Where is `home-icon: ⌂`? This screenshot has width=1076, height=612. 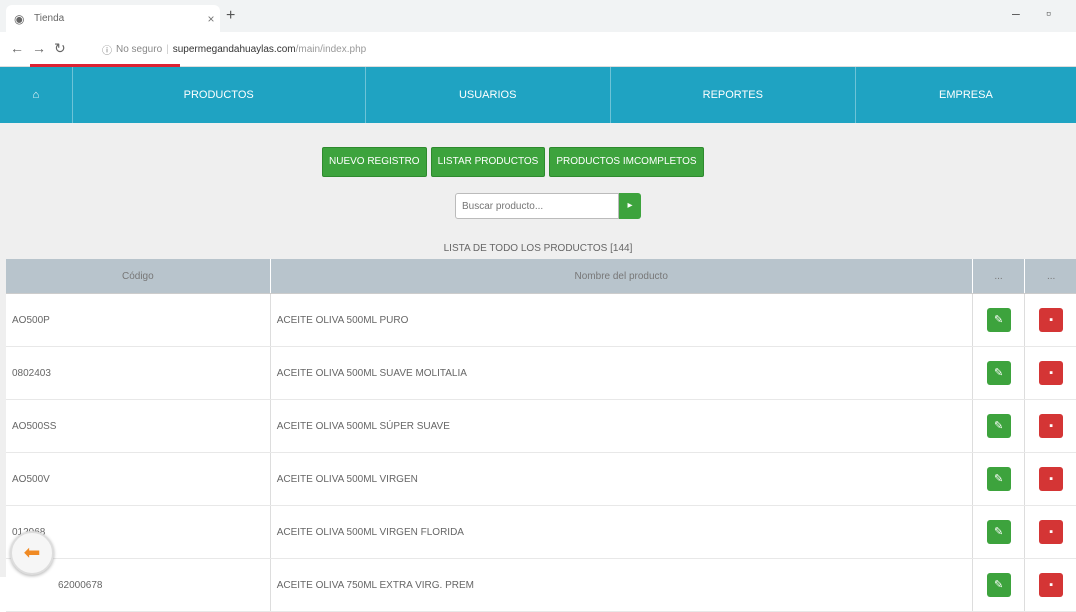 home-icon: ⌂ is located at coordinates (36, 95).